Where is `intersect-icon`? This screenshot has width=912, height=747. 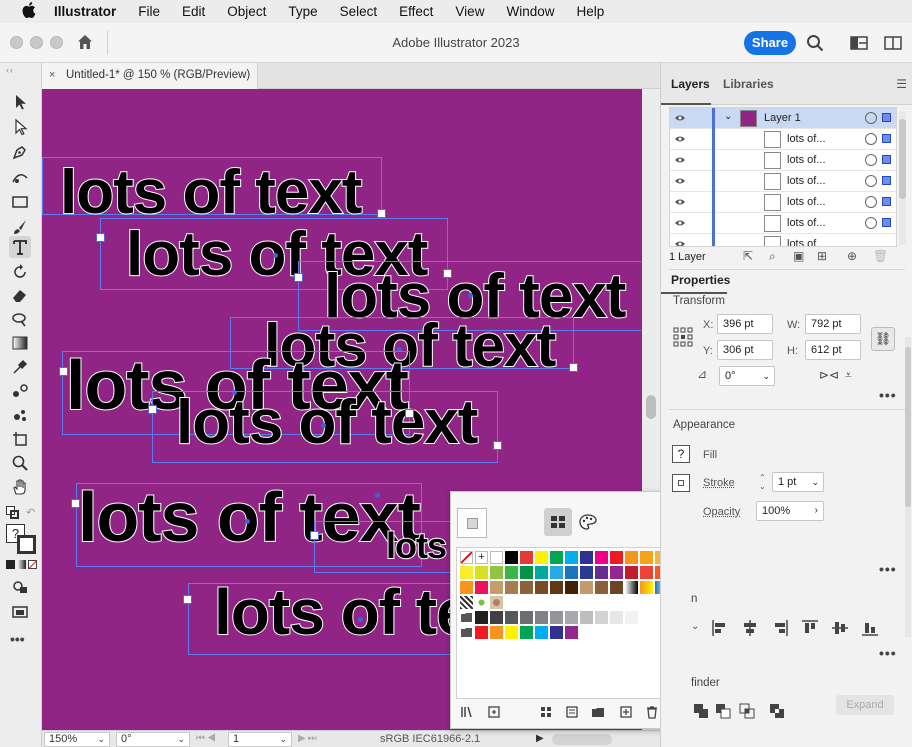
intersect-icon is located at coordinates (747, 711).